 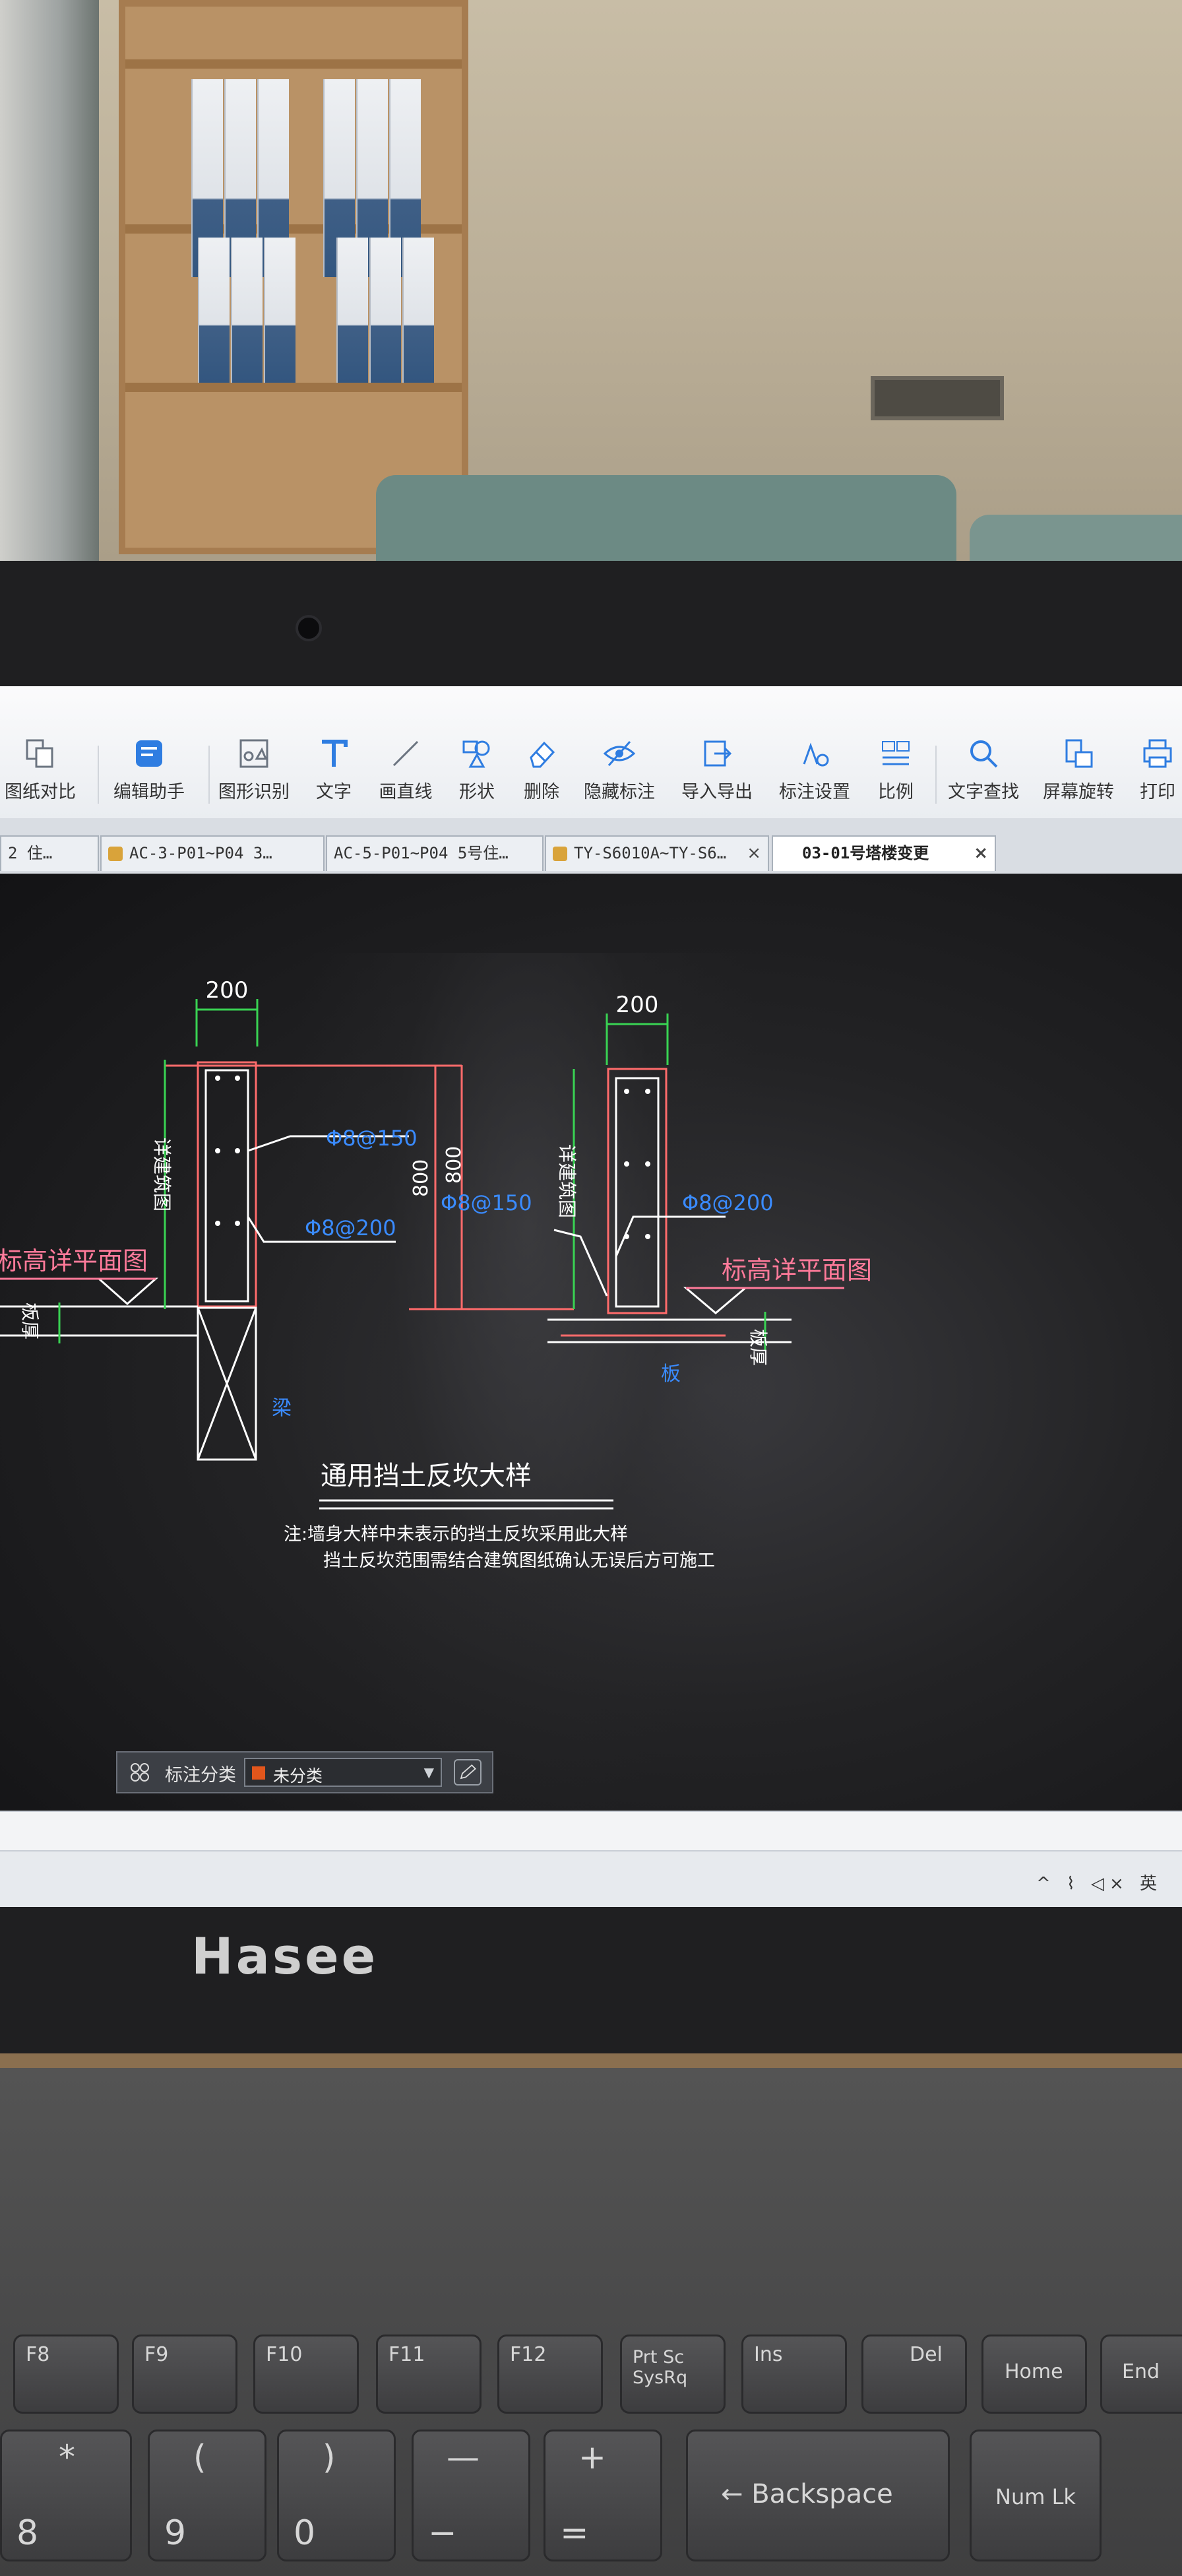 What do you see at coordinates (429, 2374) in the screenshot?
I see `key-f11: F11` at bounding box center [429, 2374].